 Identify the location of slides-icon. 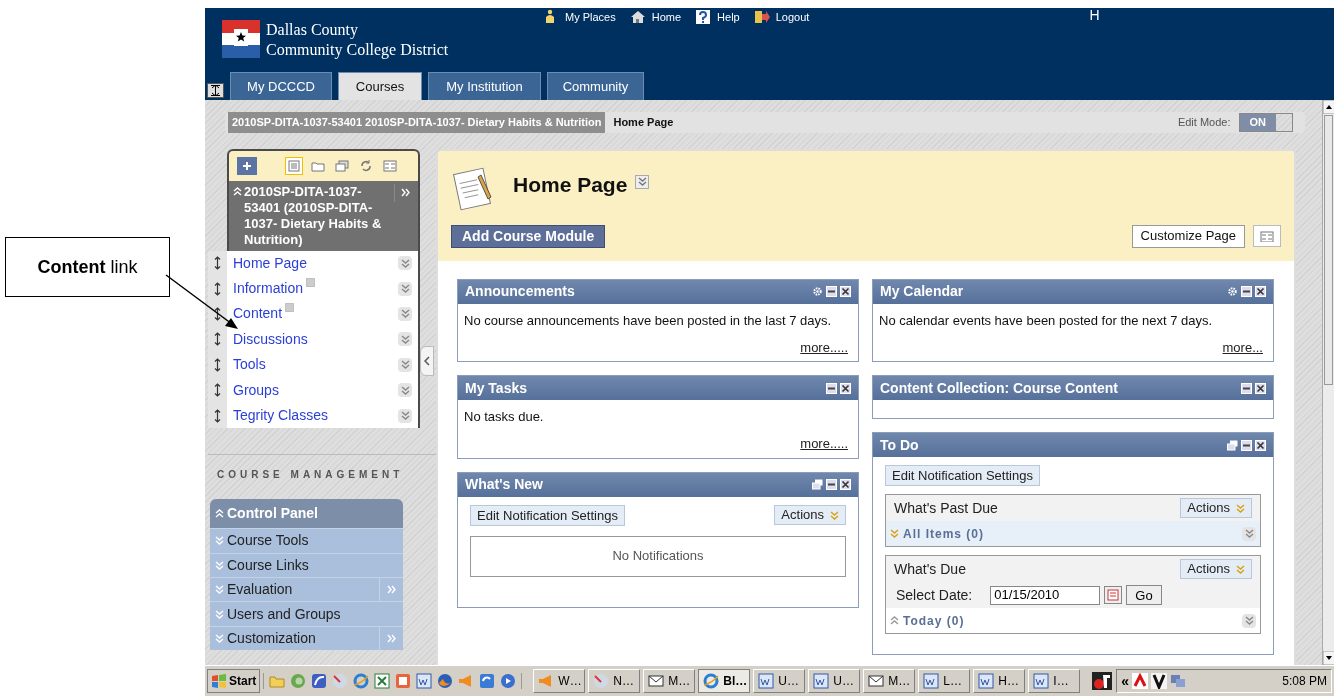
(403, 681).